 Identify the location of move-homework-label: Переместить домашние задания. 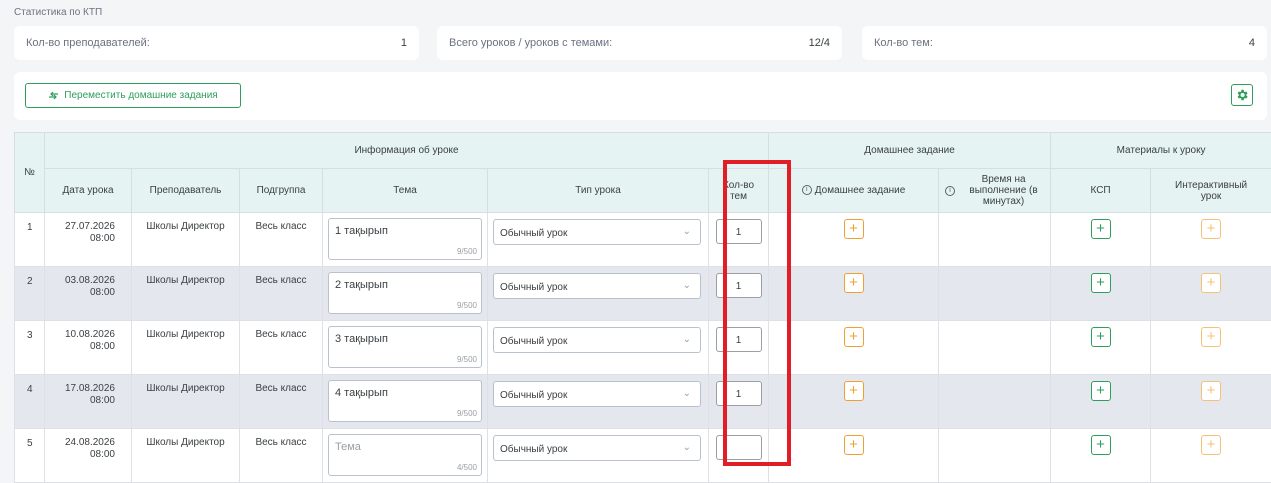
(141, 95).